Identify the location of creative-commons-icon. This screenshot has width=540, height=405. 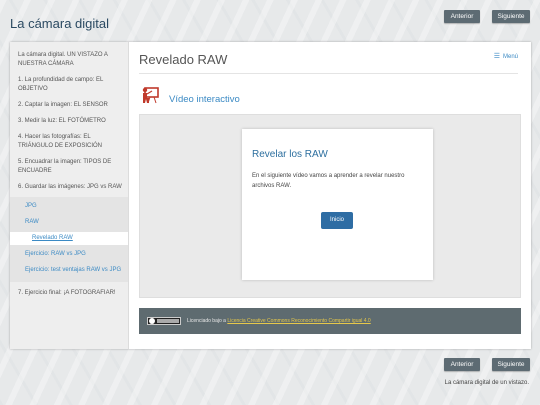
(164, 321).